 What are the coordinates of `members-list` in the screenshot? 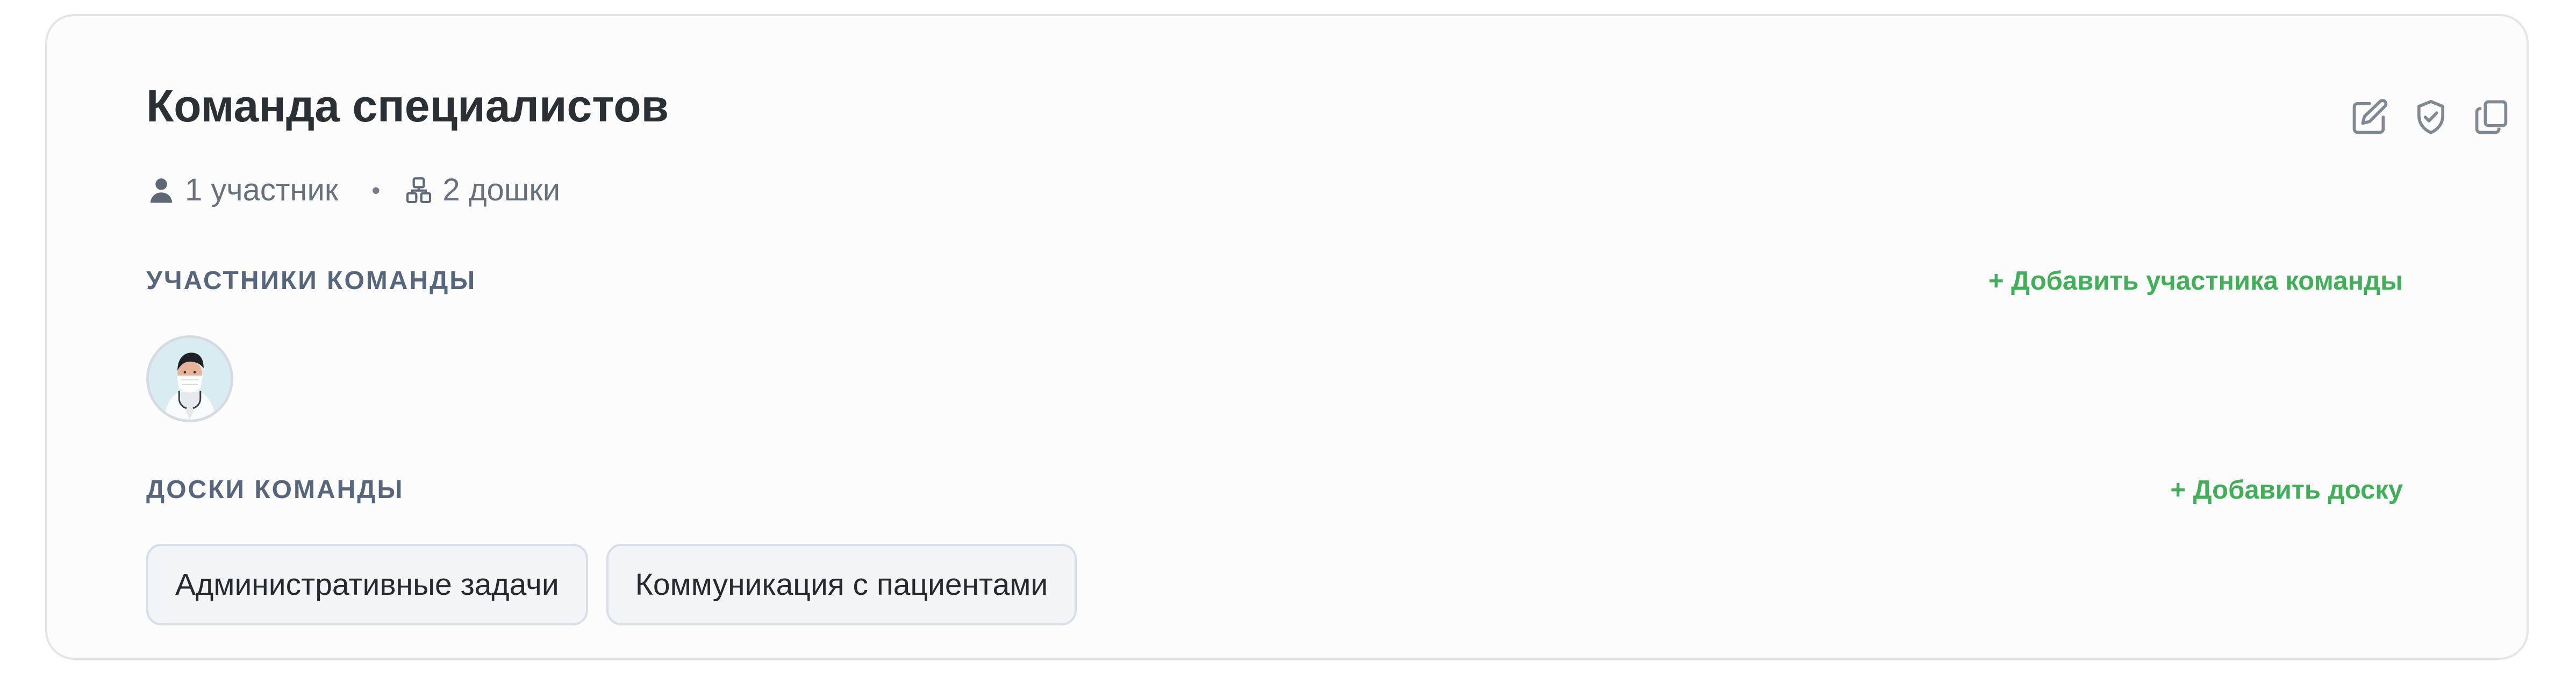 It's located at (189, 378).